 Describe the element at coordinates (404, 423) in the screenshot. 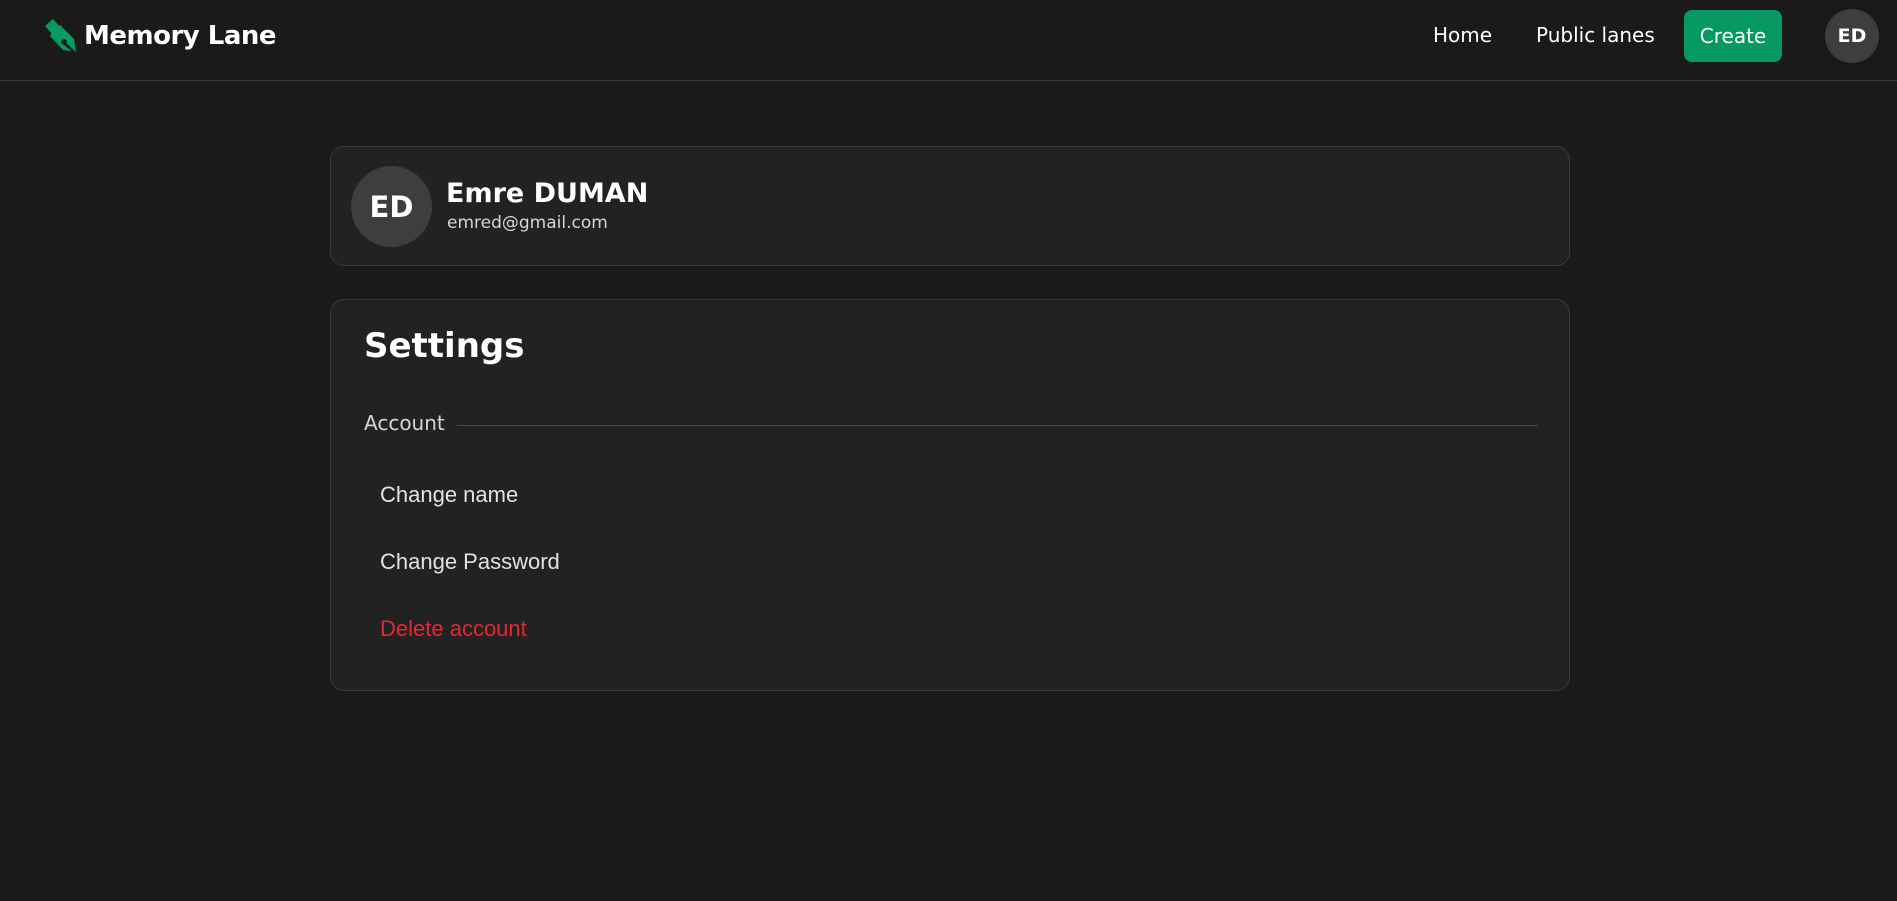

I see `account-section-label: Account` at that location.